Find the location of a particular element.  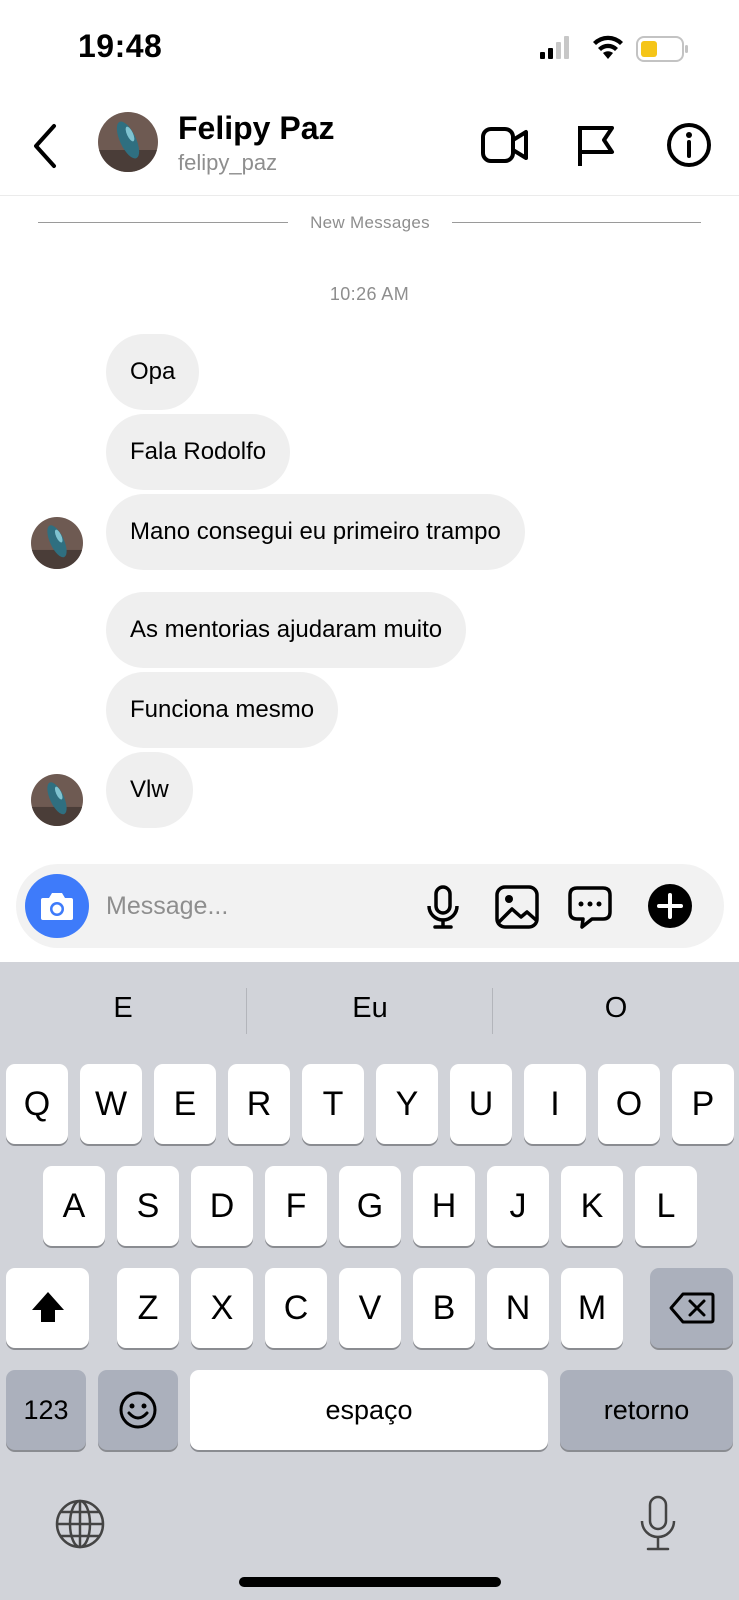

home-indicator is located at coordinates (370, 1582).